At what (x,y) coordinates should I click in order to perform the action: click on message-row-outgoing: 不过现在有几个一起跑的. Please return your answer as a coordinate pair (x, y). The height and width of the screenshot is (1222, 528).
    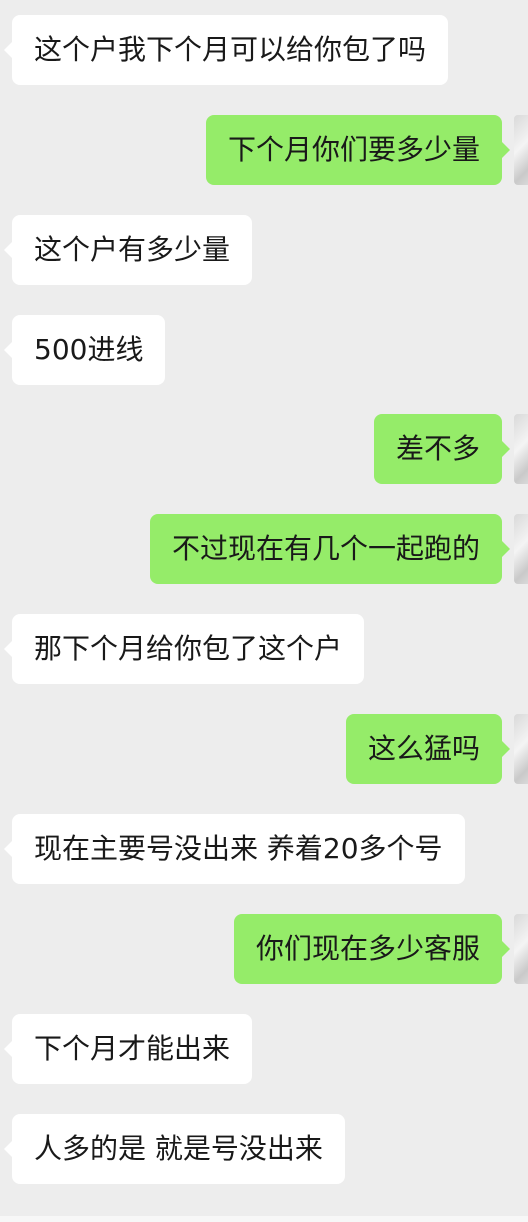
    Looking at the image, I should click on (264, 549).